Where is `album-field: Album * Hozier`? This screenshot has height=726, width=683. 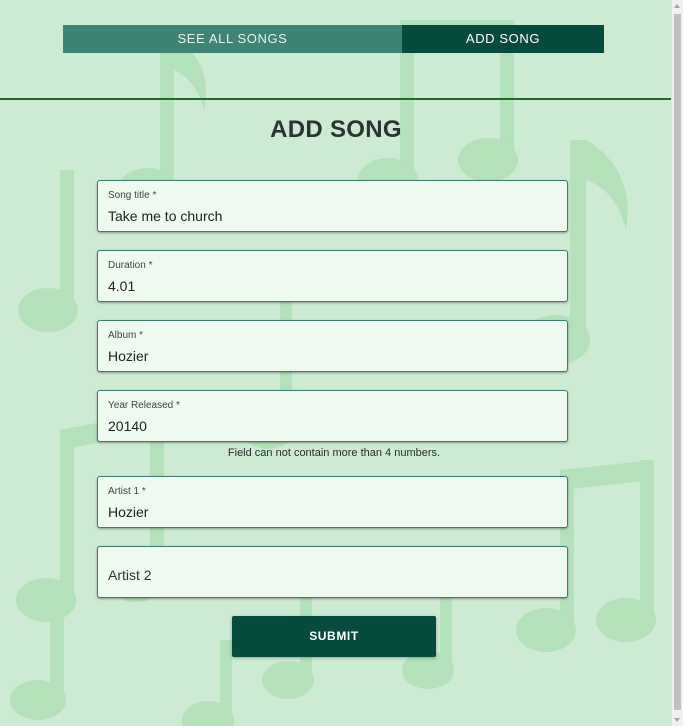 album-field: Album * Hozier is located at coordinates (332, 346).